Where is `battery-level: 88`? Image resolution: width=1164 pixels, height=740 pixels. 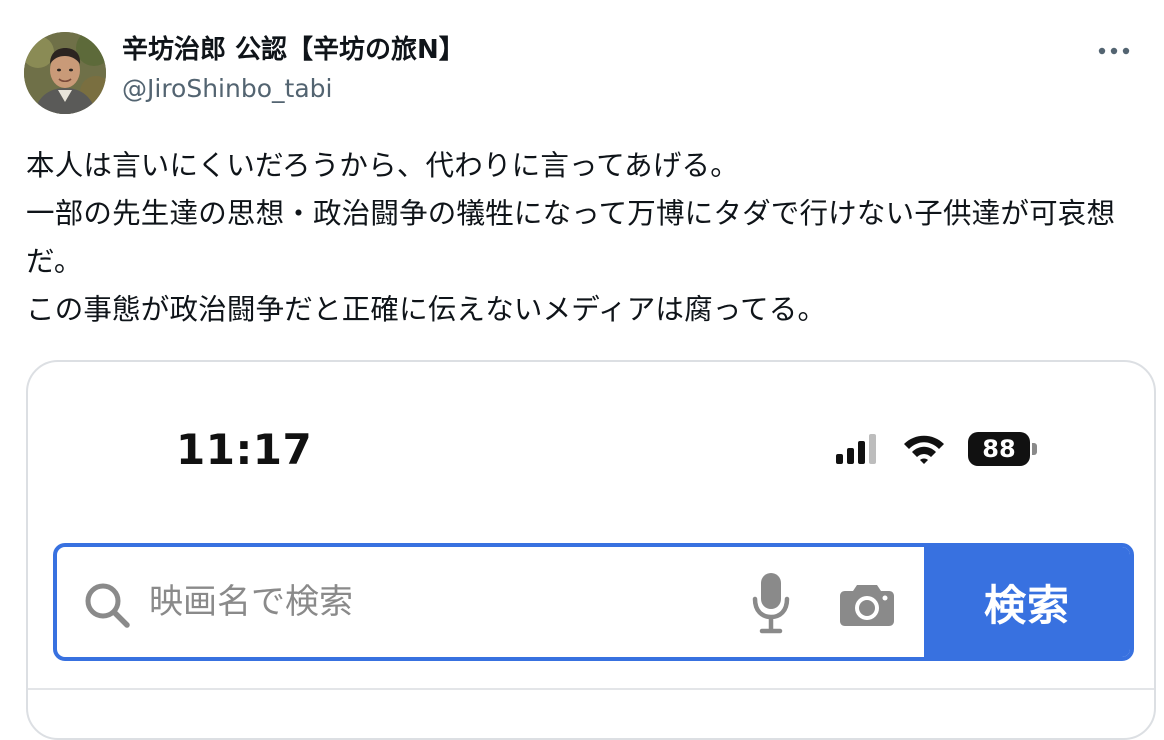
battery-level: 88 is located at coordinates (999, 449).